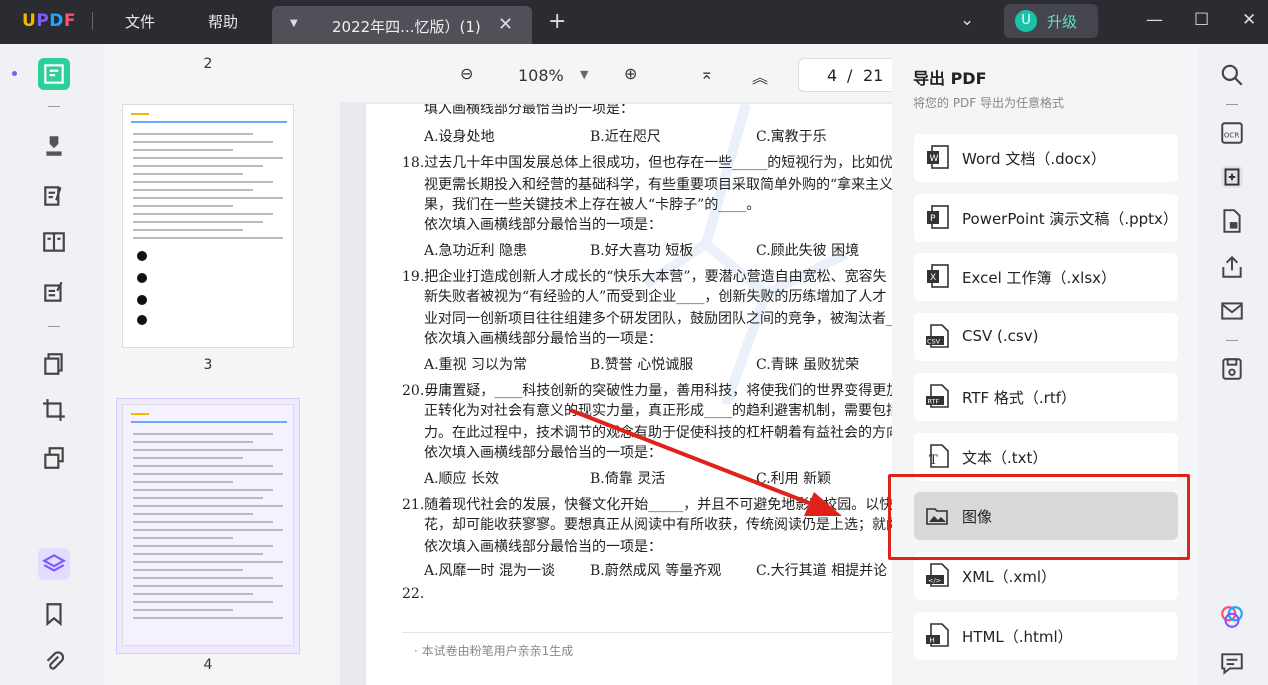  I want to click on search-icon, so click(1232, 75).